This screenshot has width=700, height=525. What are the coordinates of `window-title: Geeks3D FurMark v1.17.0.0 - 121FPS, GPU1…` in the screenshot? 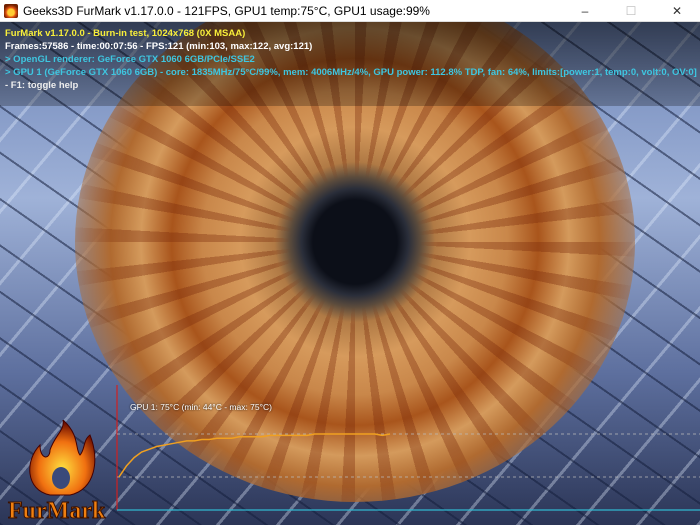 It's located at (226, 10).